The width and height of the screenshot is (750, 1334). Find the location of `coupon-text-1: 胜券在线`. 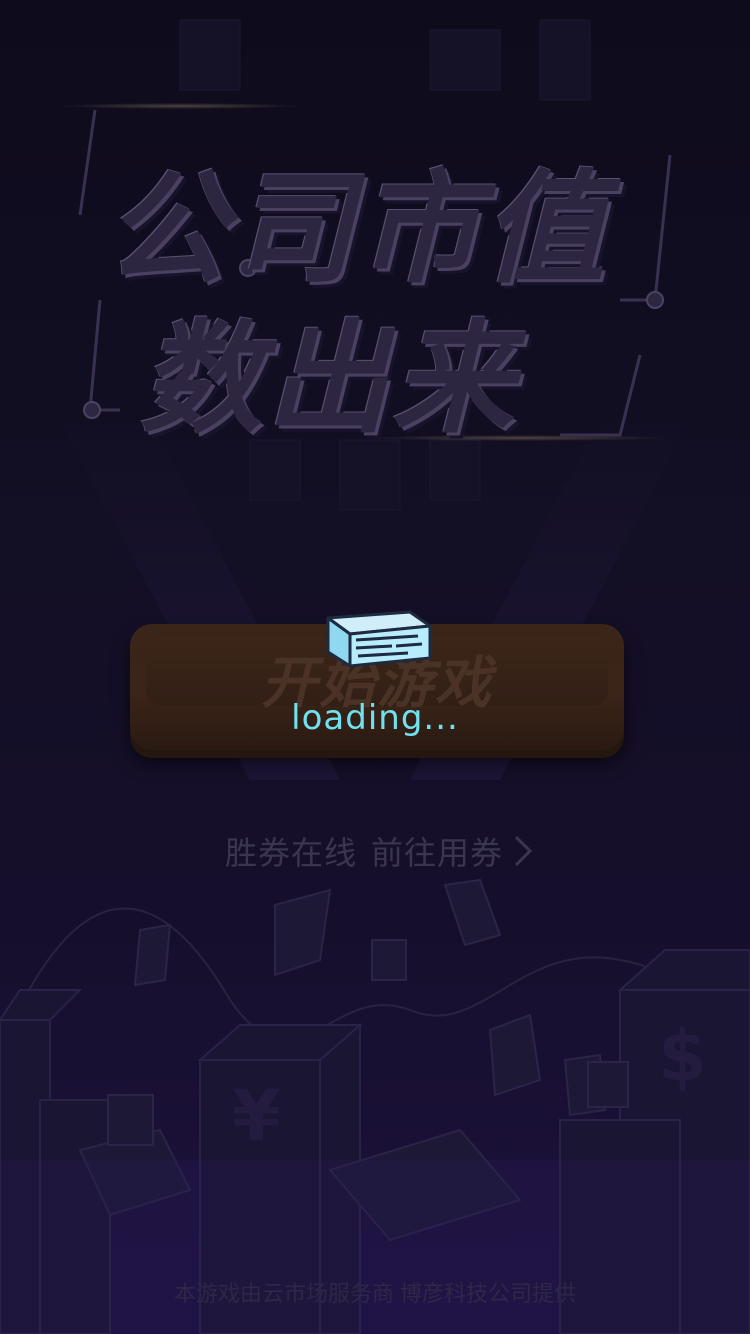

coupon-text-1: 胜券在线 is located at coordinates (291, 853).